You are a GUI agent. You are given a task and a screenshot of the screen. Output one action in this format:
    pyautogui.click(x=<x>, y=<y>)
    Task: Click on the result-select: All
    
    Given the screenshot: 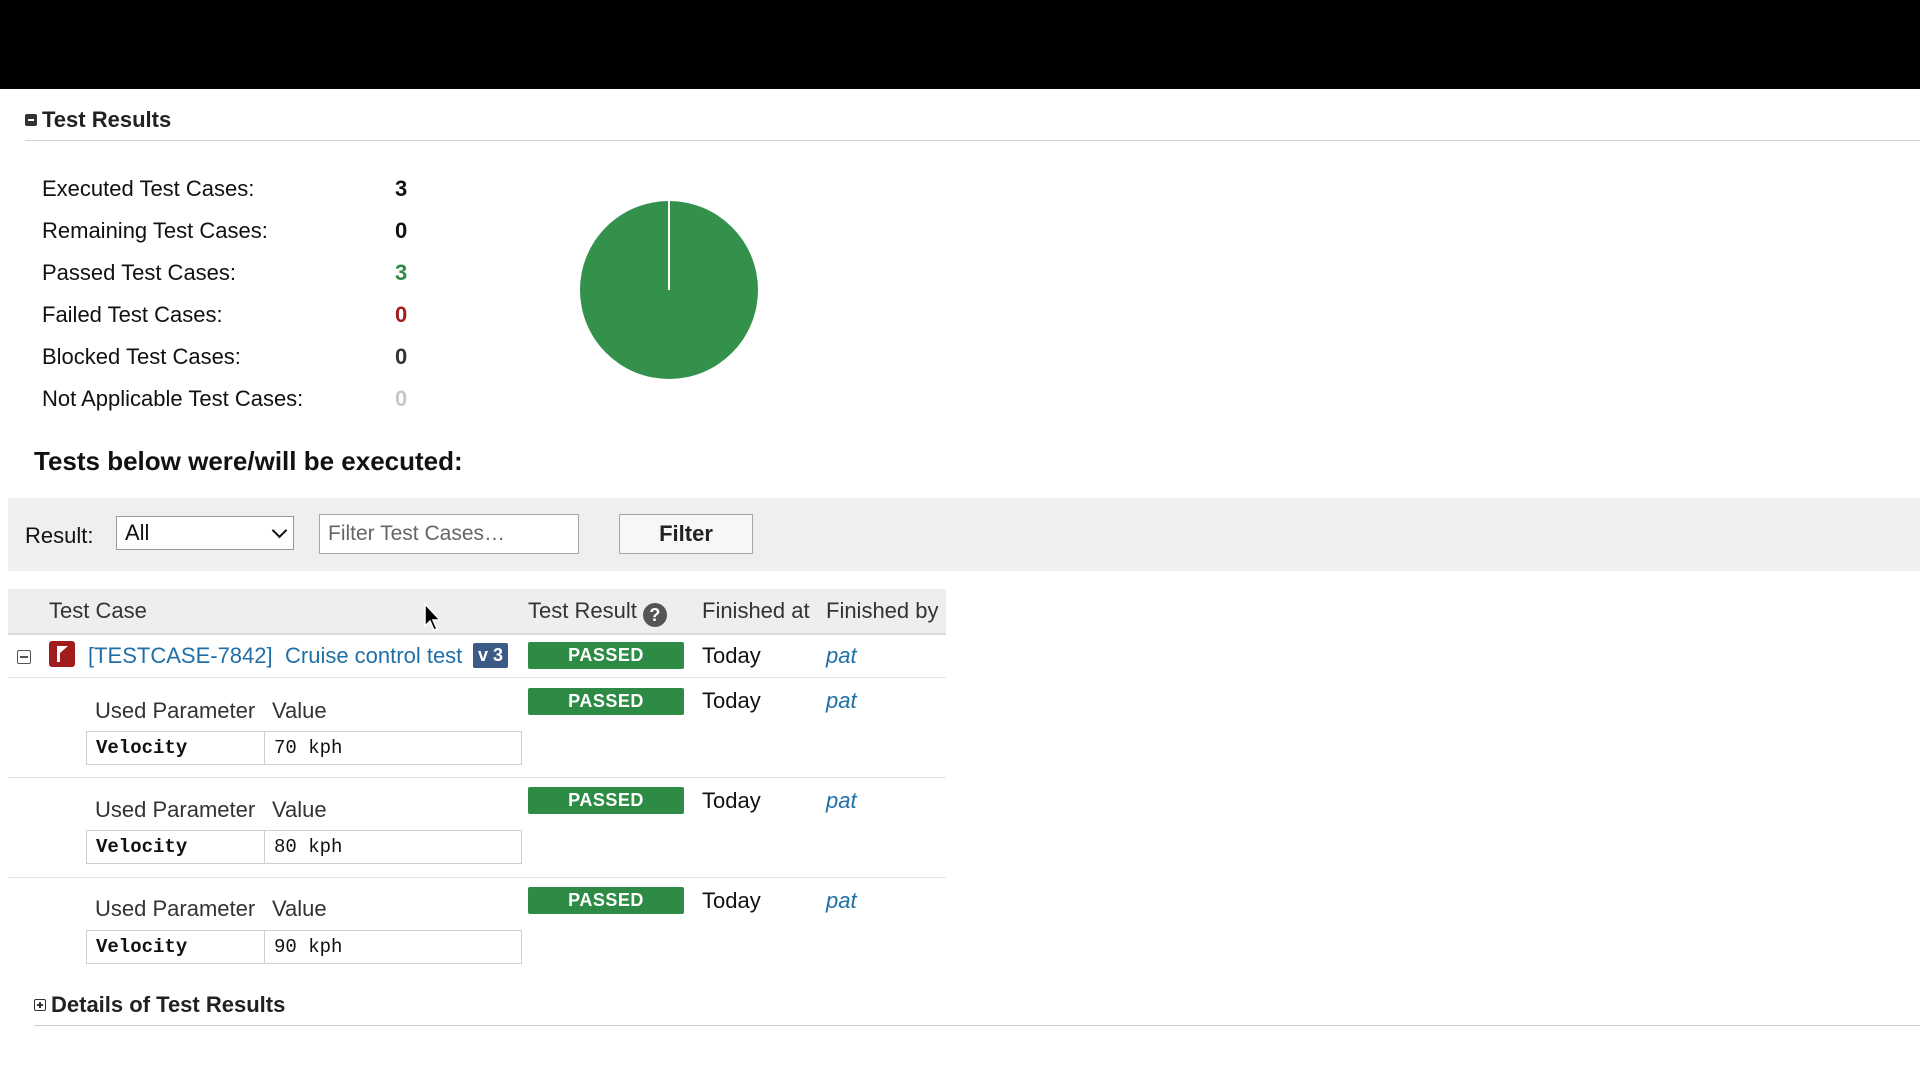 What is the action you would take?
    pyautogui.click(x=205, y=533)
    